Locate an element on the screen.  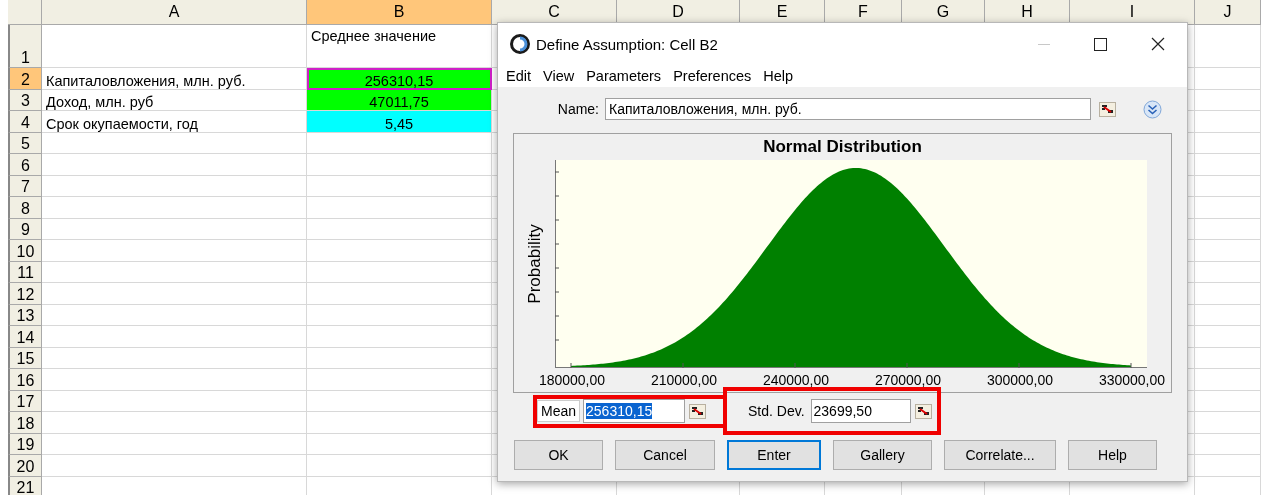
dialog-button: Cancel is located at coordinates (665, 455).